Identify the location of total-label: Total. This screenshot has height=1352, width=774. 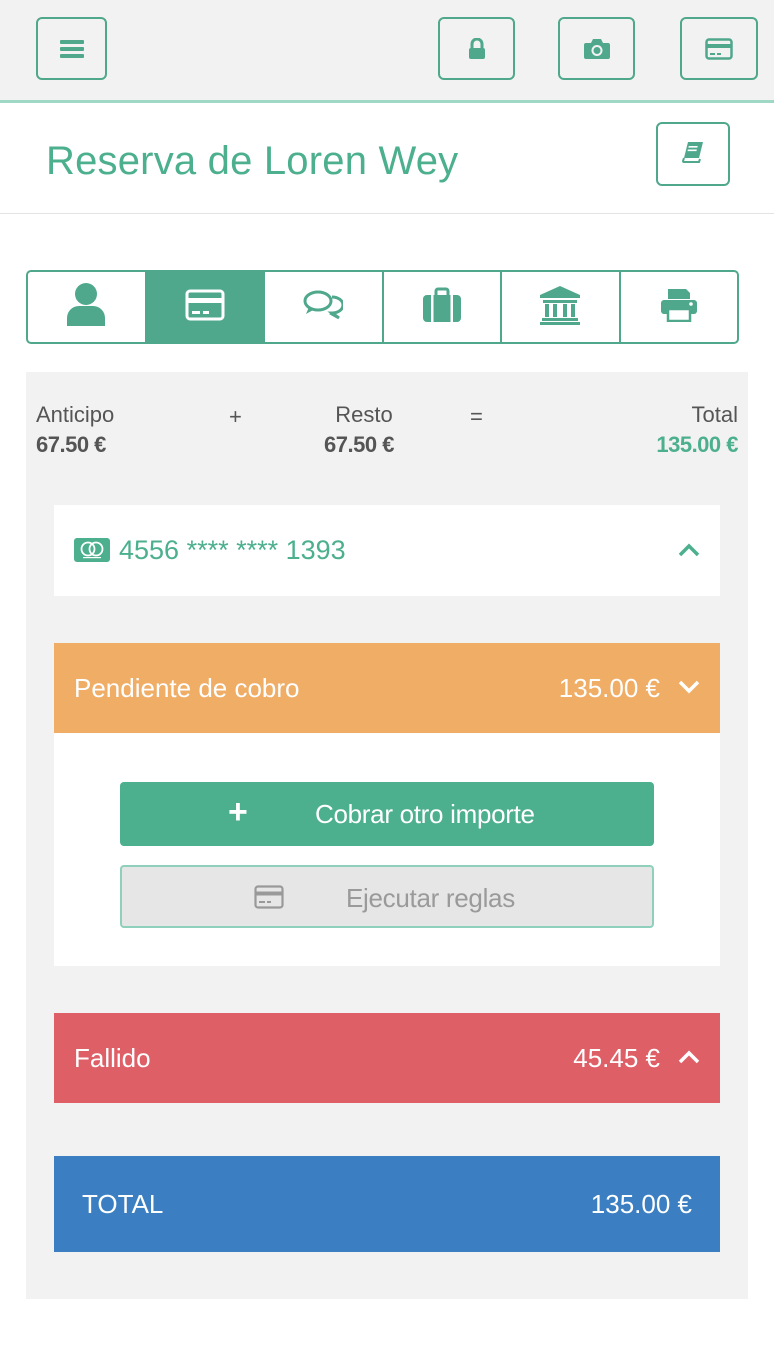
(714, 414).